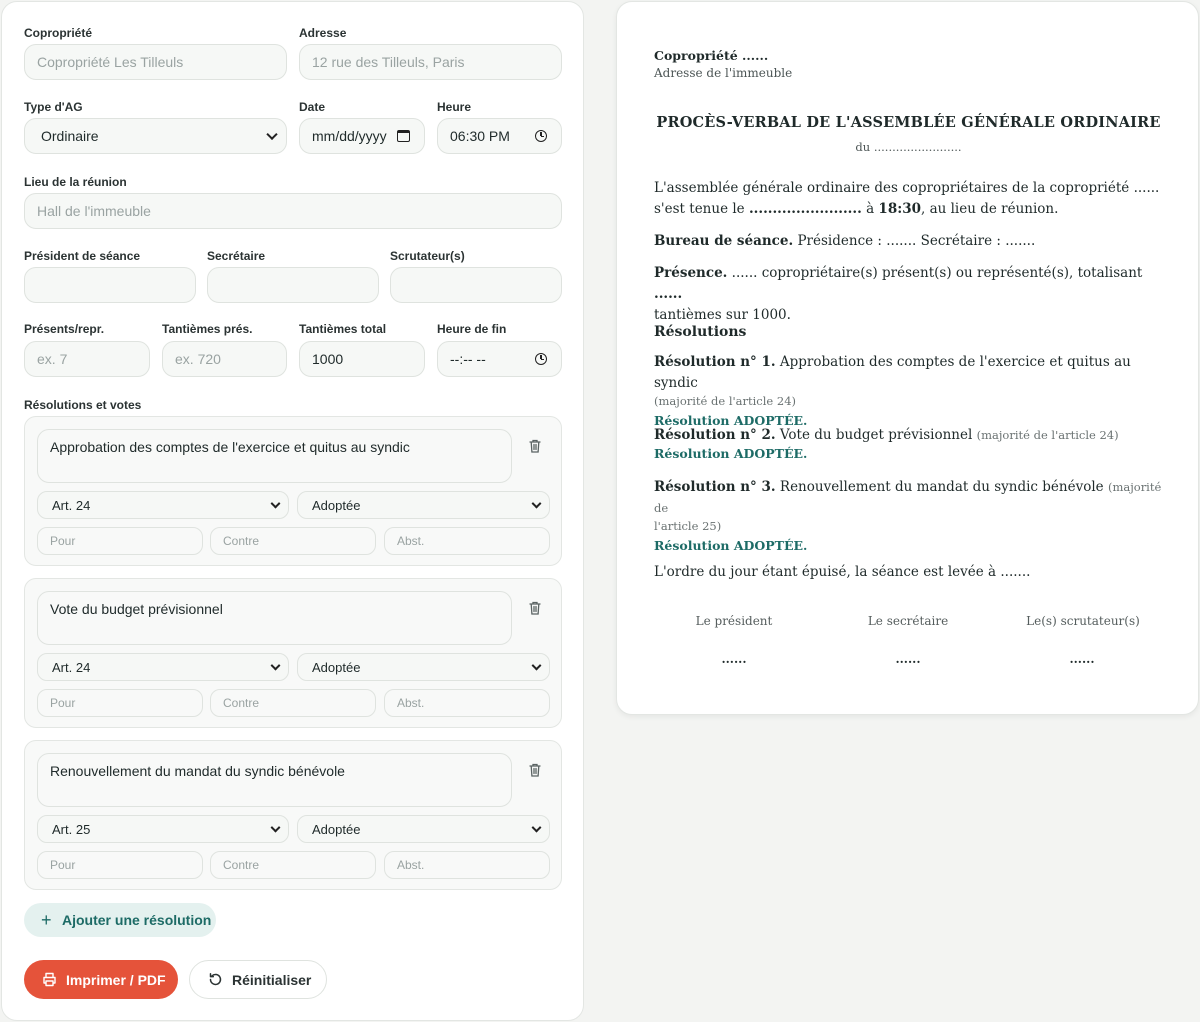  I want to click on tantiemes-pres-input: ex. 720, so click(224, 359).